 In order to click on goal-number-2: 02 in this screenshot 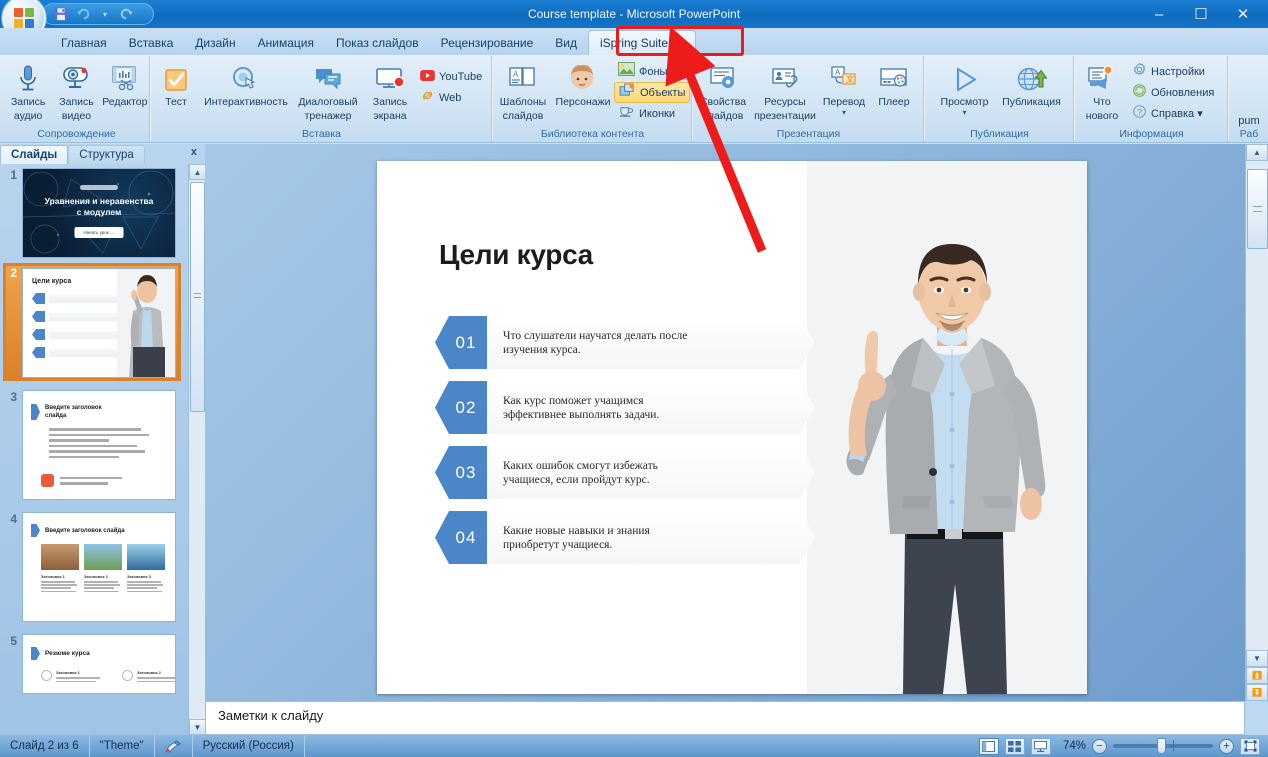, I will do `click(466, 407)`.